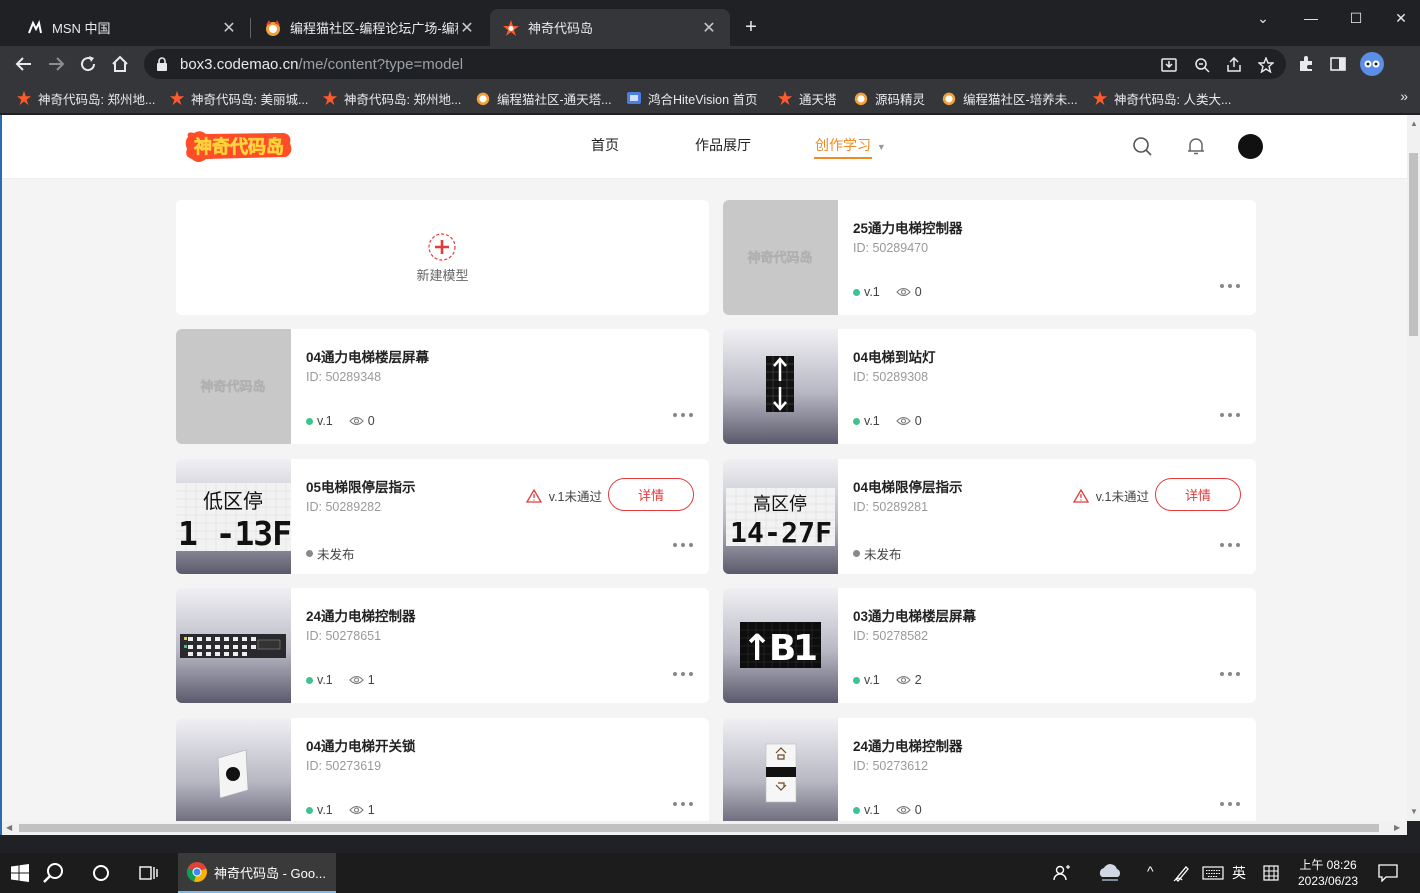  Describe the element at coordinates (340, 810) in the screenshot. I see `model-meta: v.1 1` at that location.